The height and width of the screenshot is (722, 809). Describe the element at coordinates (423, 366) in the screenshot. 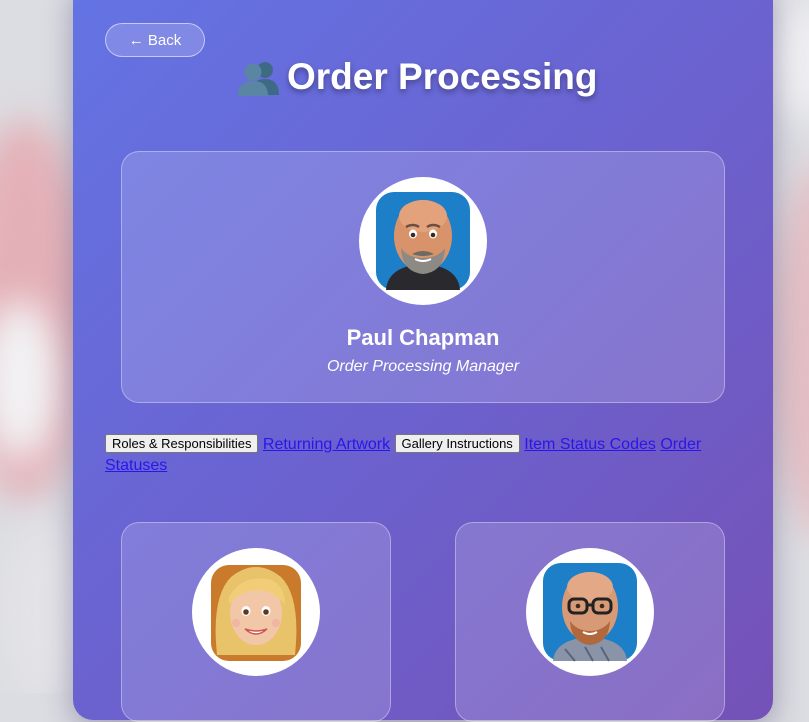

I see `manager-role: Order Processing Manager` at that location.